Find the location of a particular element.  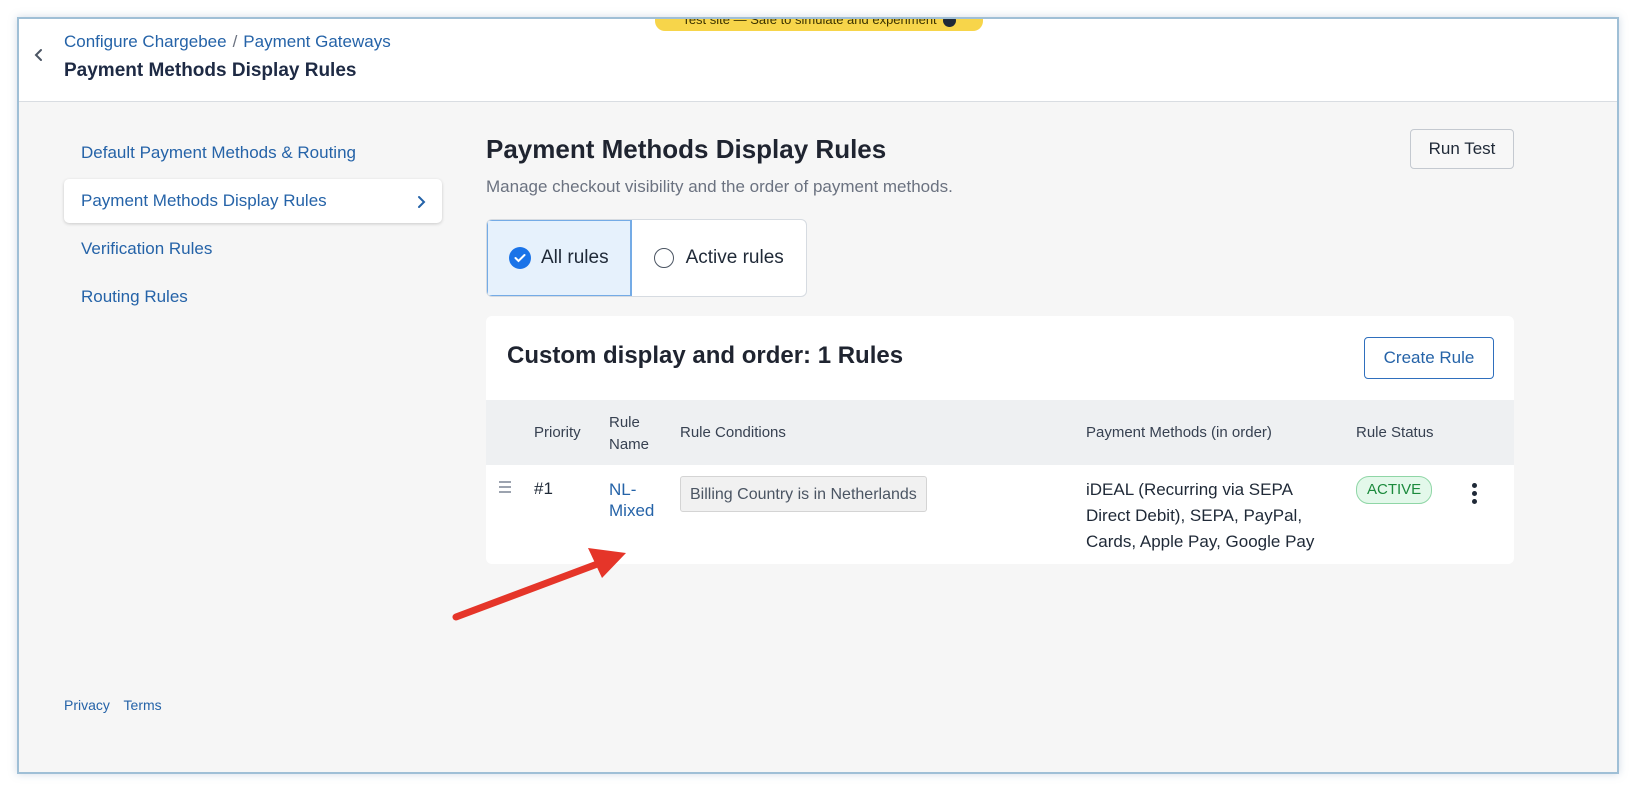

sidebar-item-display-rules: Payment Methods Display Rules is located at coordinates (253, 201).